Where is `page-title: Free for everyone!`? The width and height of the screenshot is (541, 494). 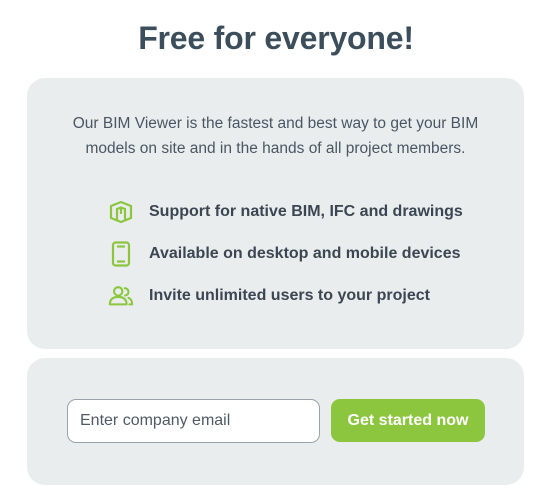 page-title: Free for everyone! is located at coordinates (276, 38).